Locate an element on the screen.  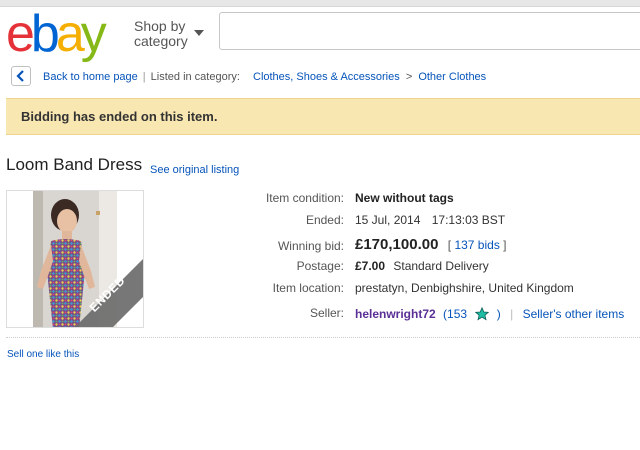
postage-value: £7.00 Standard Delivery is located at coordinates (422, 266).